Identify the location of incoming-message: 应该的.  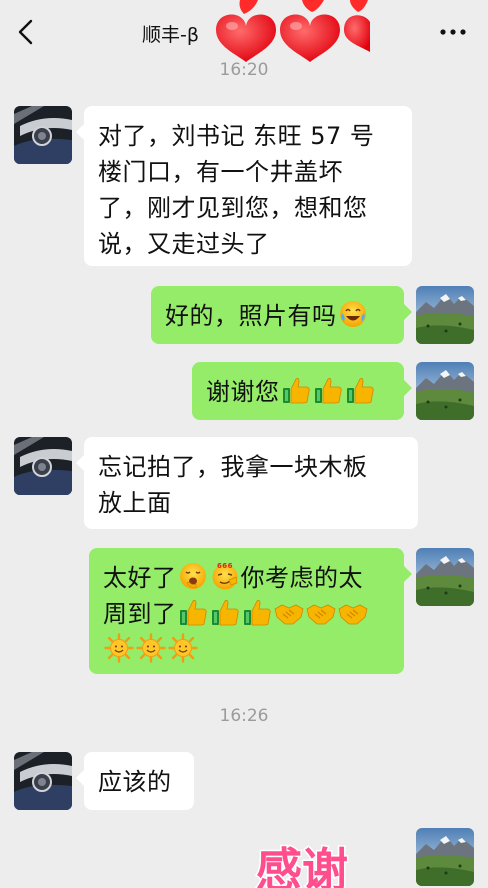
(135, 781).